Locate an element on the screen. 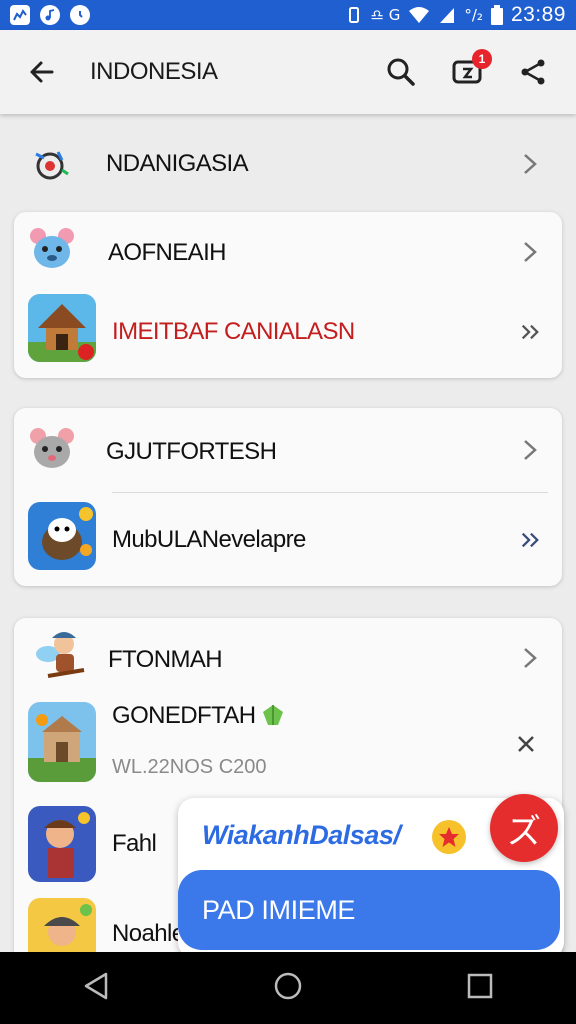 The width and height of the screenshot is (576, 1024). list-item-mubulan: MubULANevelapre is located at coordinates (288, 540).